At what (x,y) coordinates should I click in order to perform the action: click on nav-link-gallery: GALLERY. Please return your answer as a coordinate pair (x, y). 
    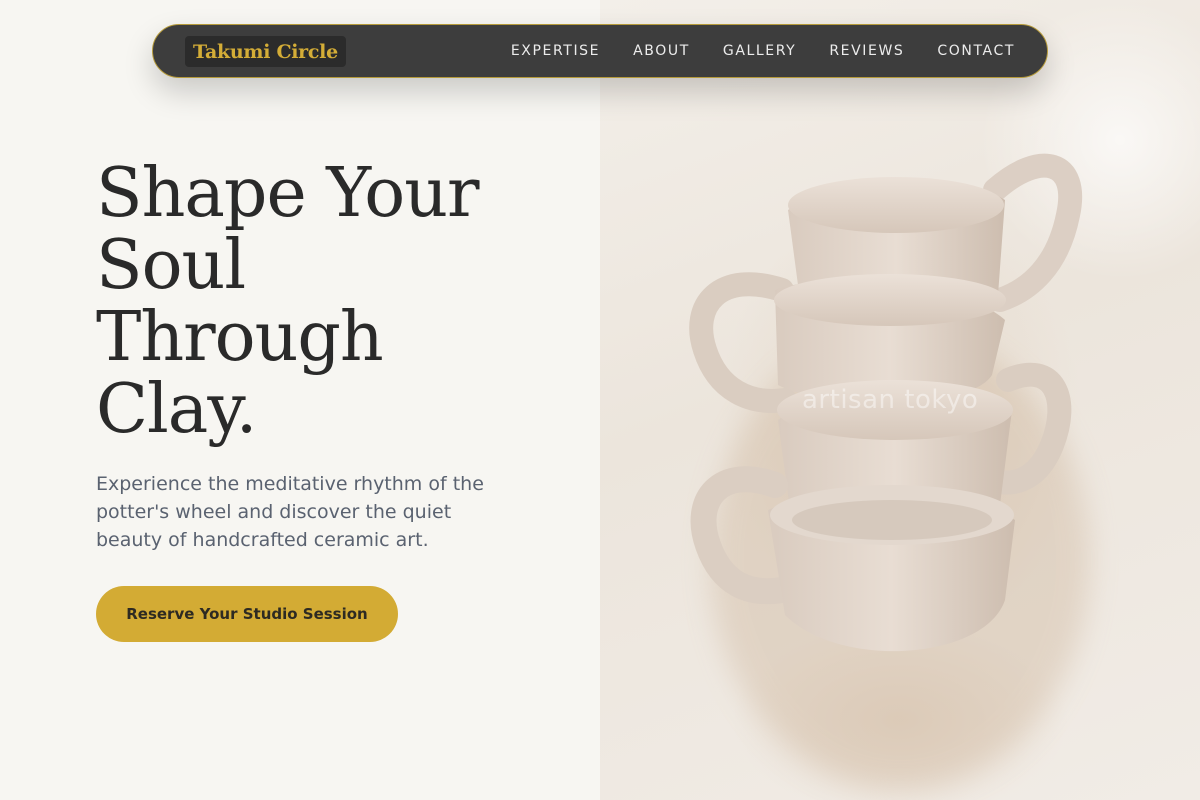
    Looking at the image, I should click on (759, 51).